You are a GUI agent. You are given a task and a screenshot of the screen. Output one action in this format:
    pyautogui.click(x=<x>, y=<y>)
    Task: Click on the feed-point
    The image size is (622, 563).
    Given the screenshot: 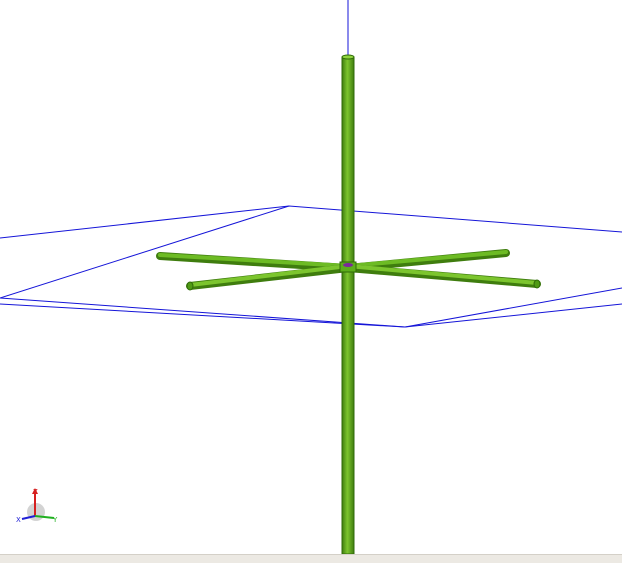 What is the action you would take?
    pyautogui.click(x=348, y=267)
    